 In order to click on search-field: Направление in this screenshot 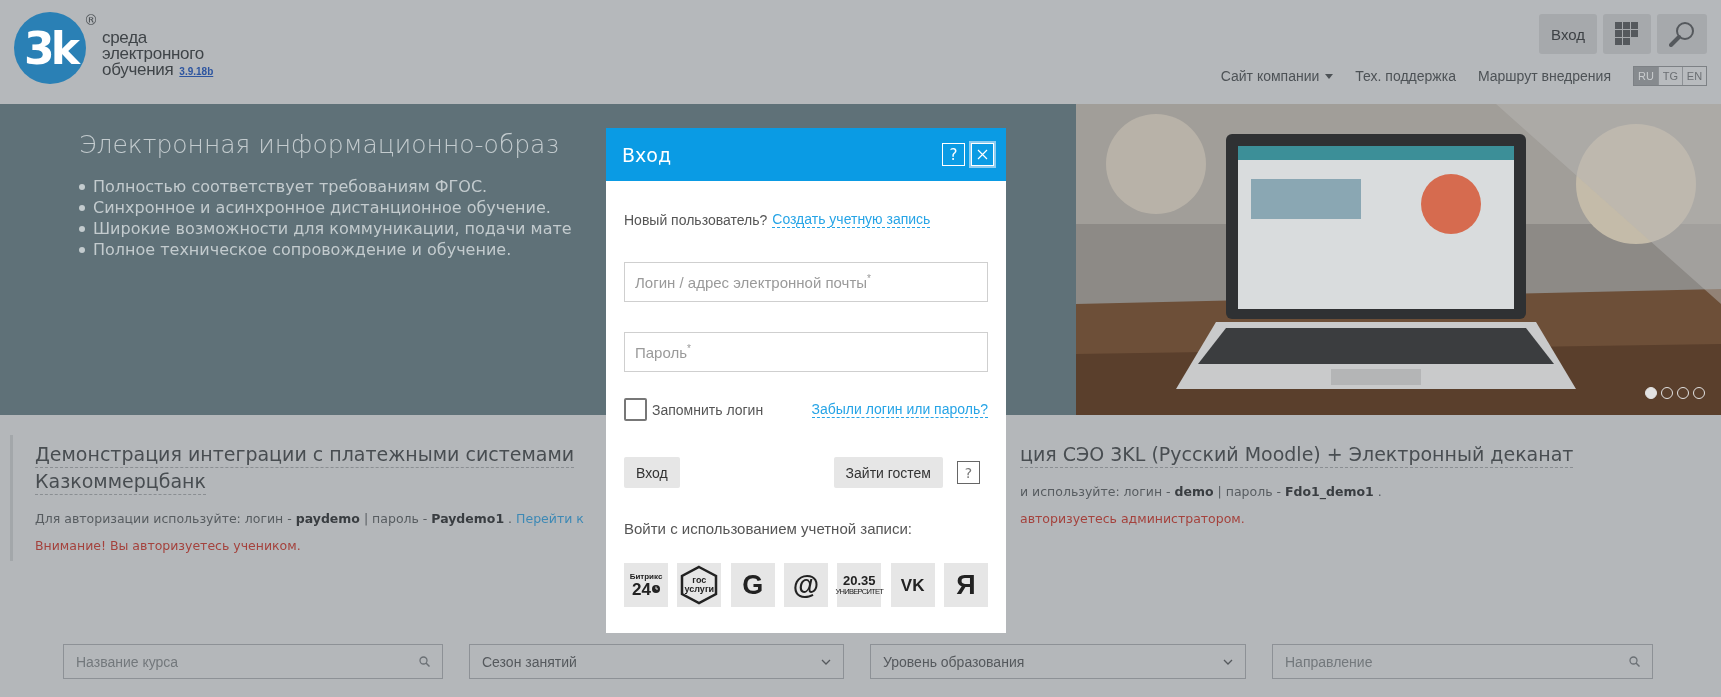, I will do `click(1462, 661)`.